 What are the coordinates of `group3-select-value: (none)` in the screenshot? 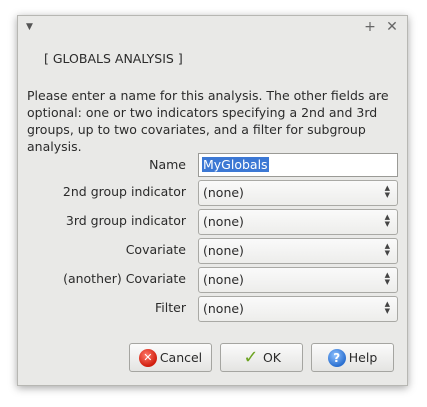 It's located at (223, 221).